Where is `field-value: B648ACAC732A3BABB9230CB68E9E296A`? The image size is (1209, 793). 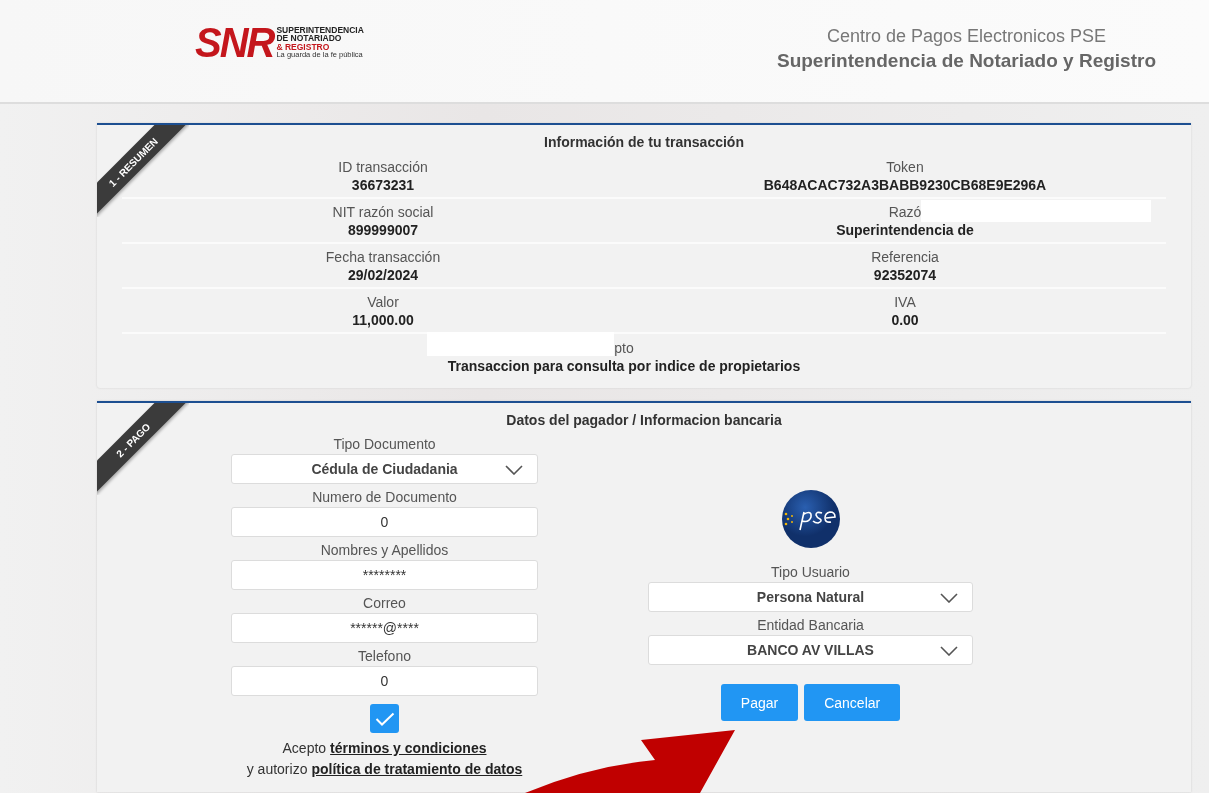 field-value: B648ACAC732A3BABB9230CB68E9E296A is located at coordinates (905, 184).